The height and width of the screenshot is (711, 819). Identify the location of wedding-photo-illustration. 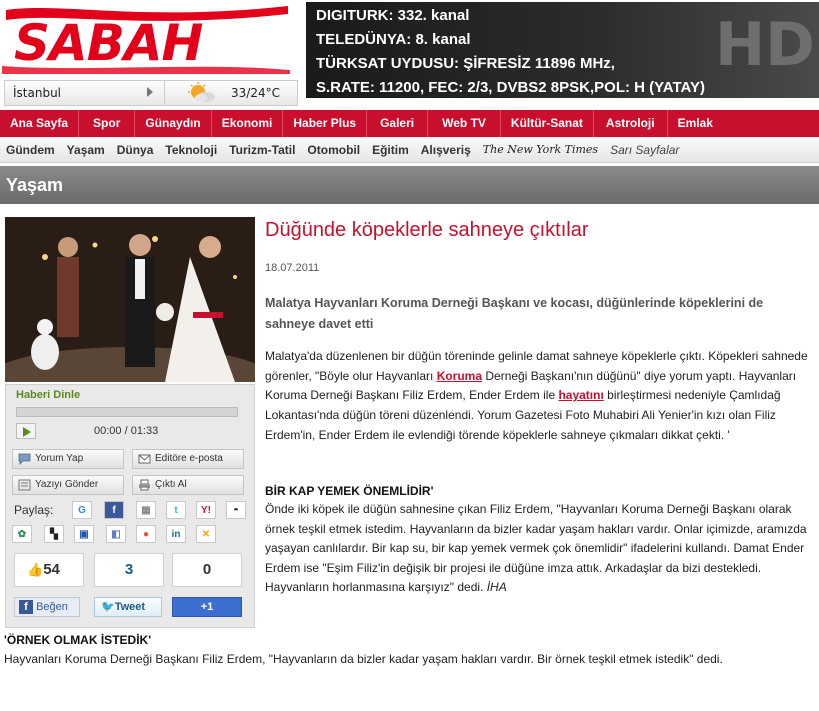
(130, 299).